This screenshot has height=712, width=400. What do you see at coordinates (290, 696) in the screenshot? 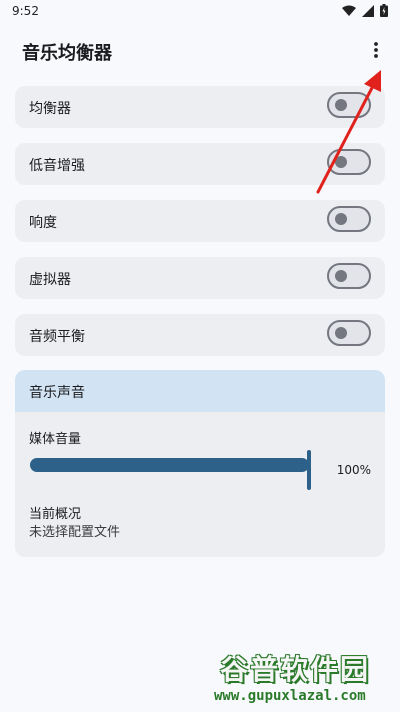
I see `watermark-url: www.gupuxlazal.com` at bounding box center [290, 696].